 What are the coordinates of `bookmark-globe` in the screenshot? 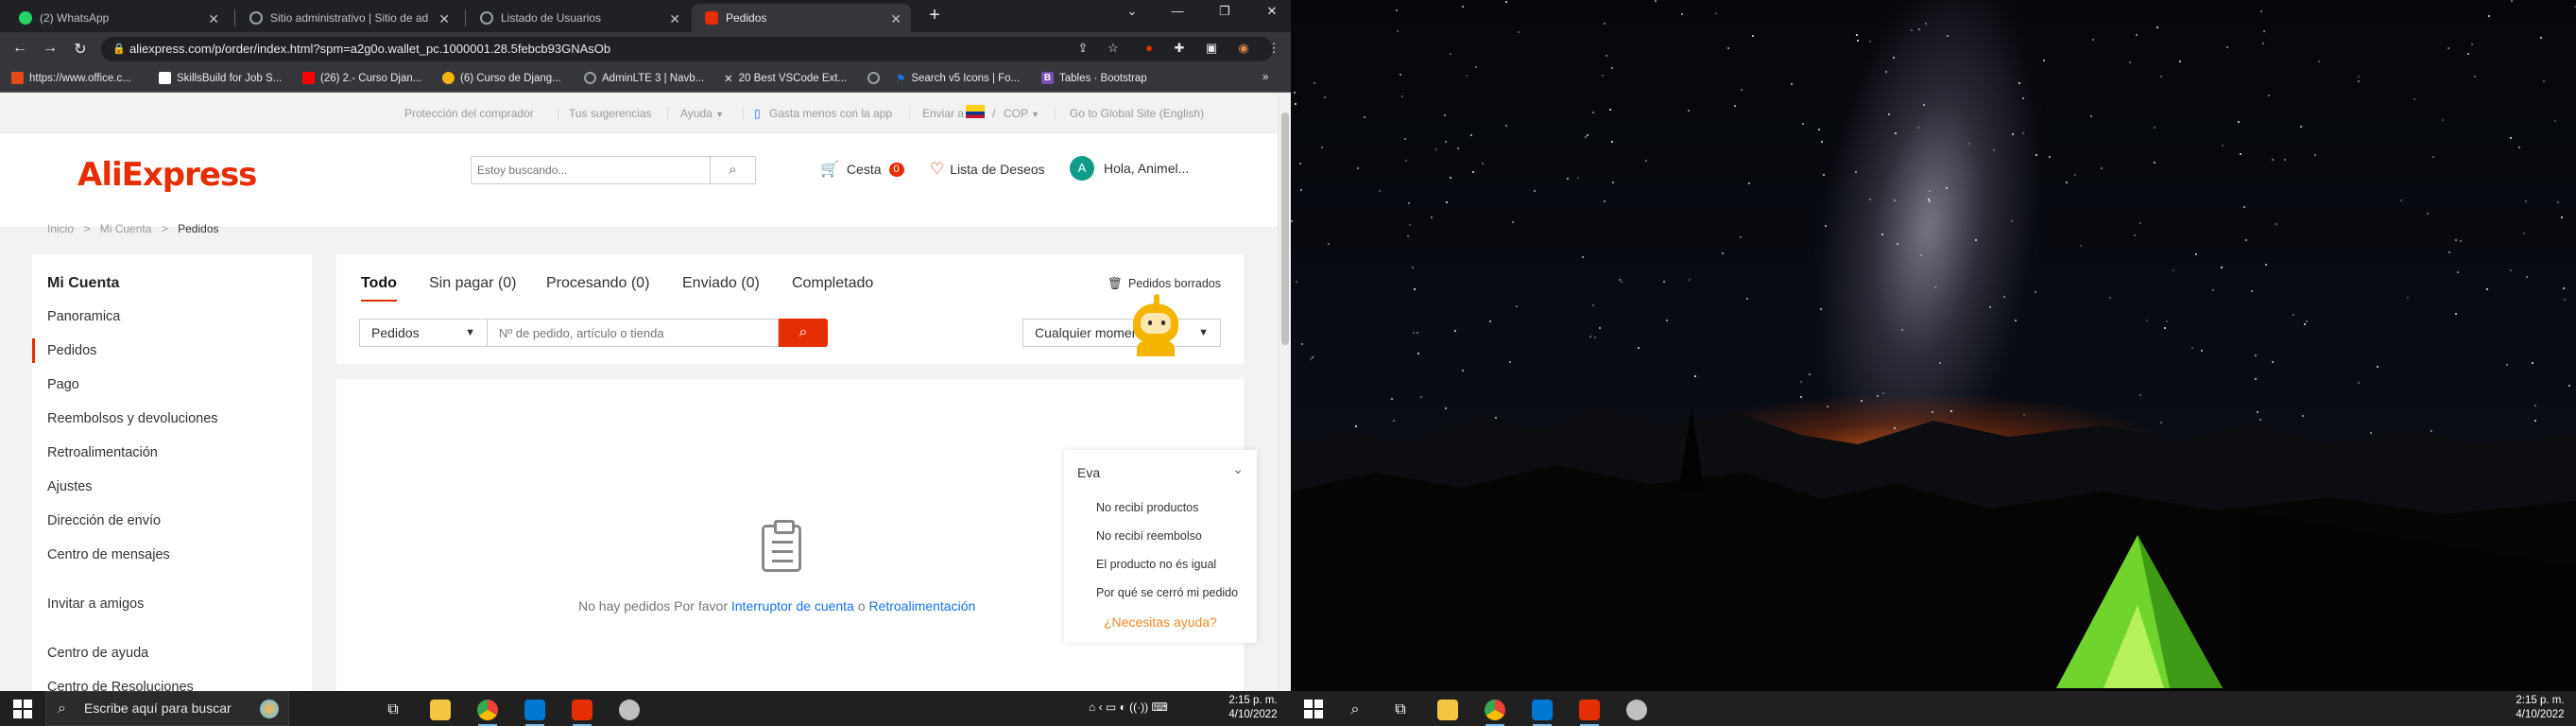 It's located at (876, 78).